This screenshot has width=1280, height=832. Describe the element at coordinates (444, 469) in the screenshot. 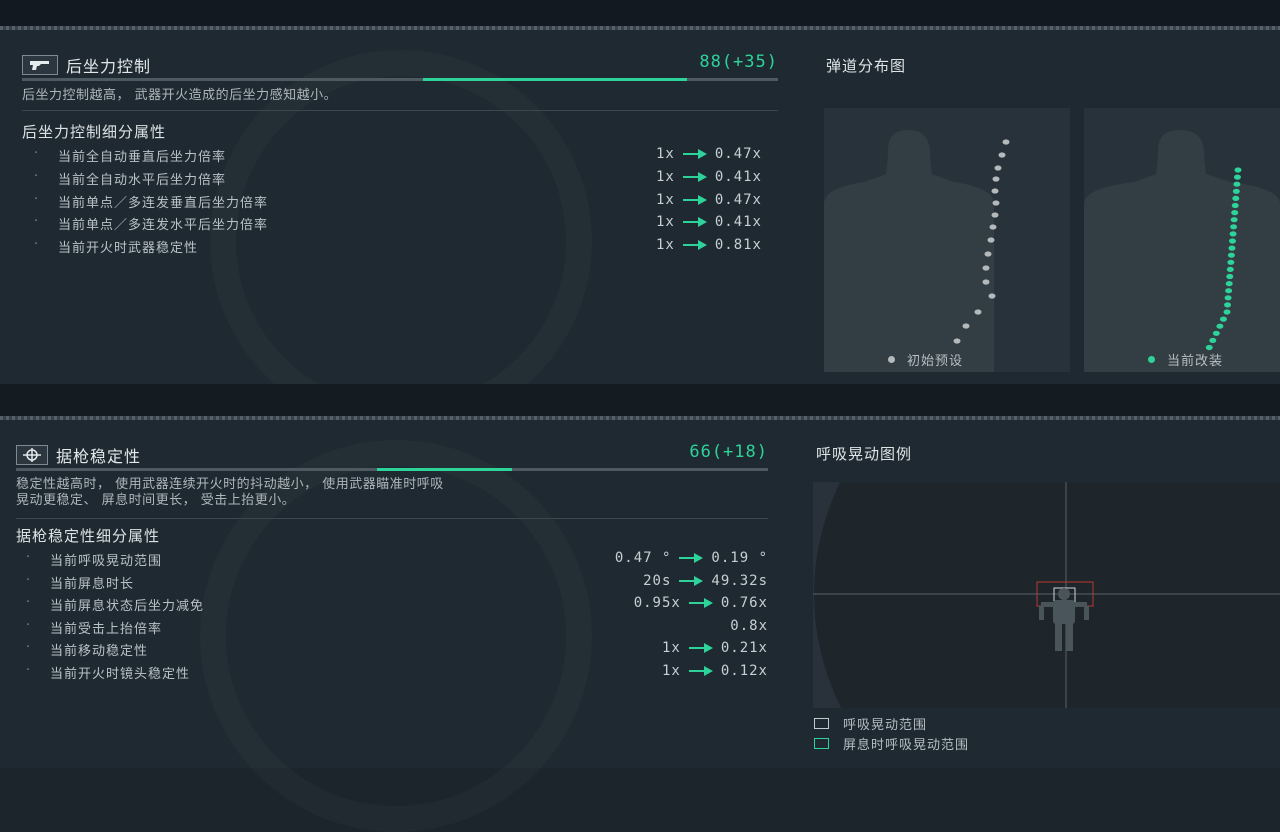

I see `stability-progress-fill` at that location.